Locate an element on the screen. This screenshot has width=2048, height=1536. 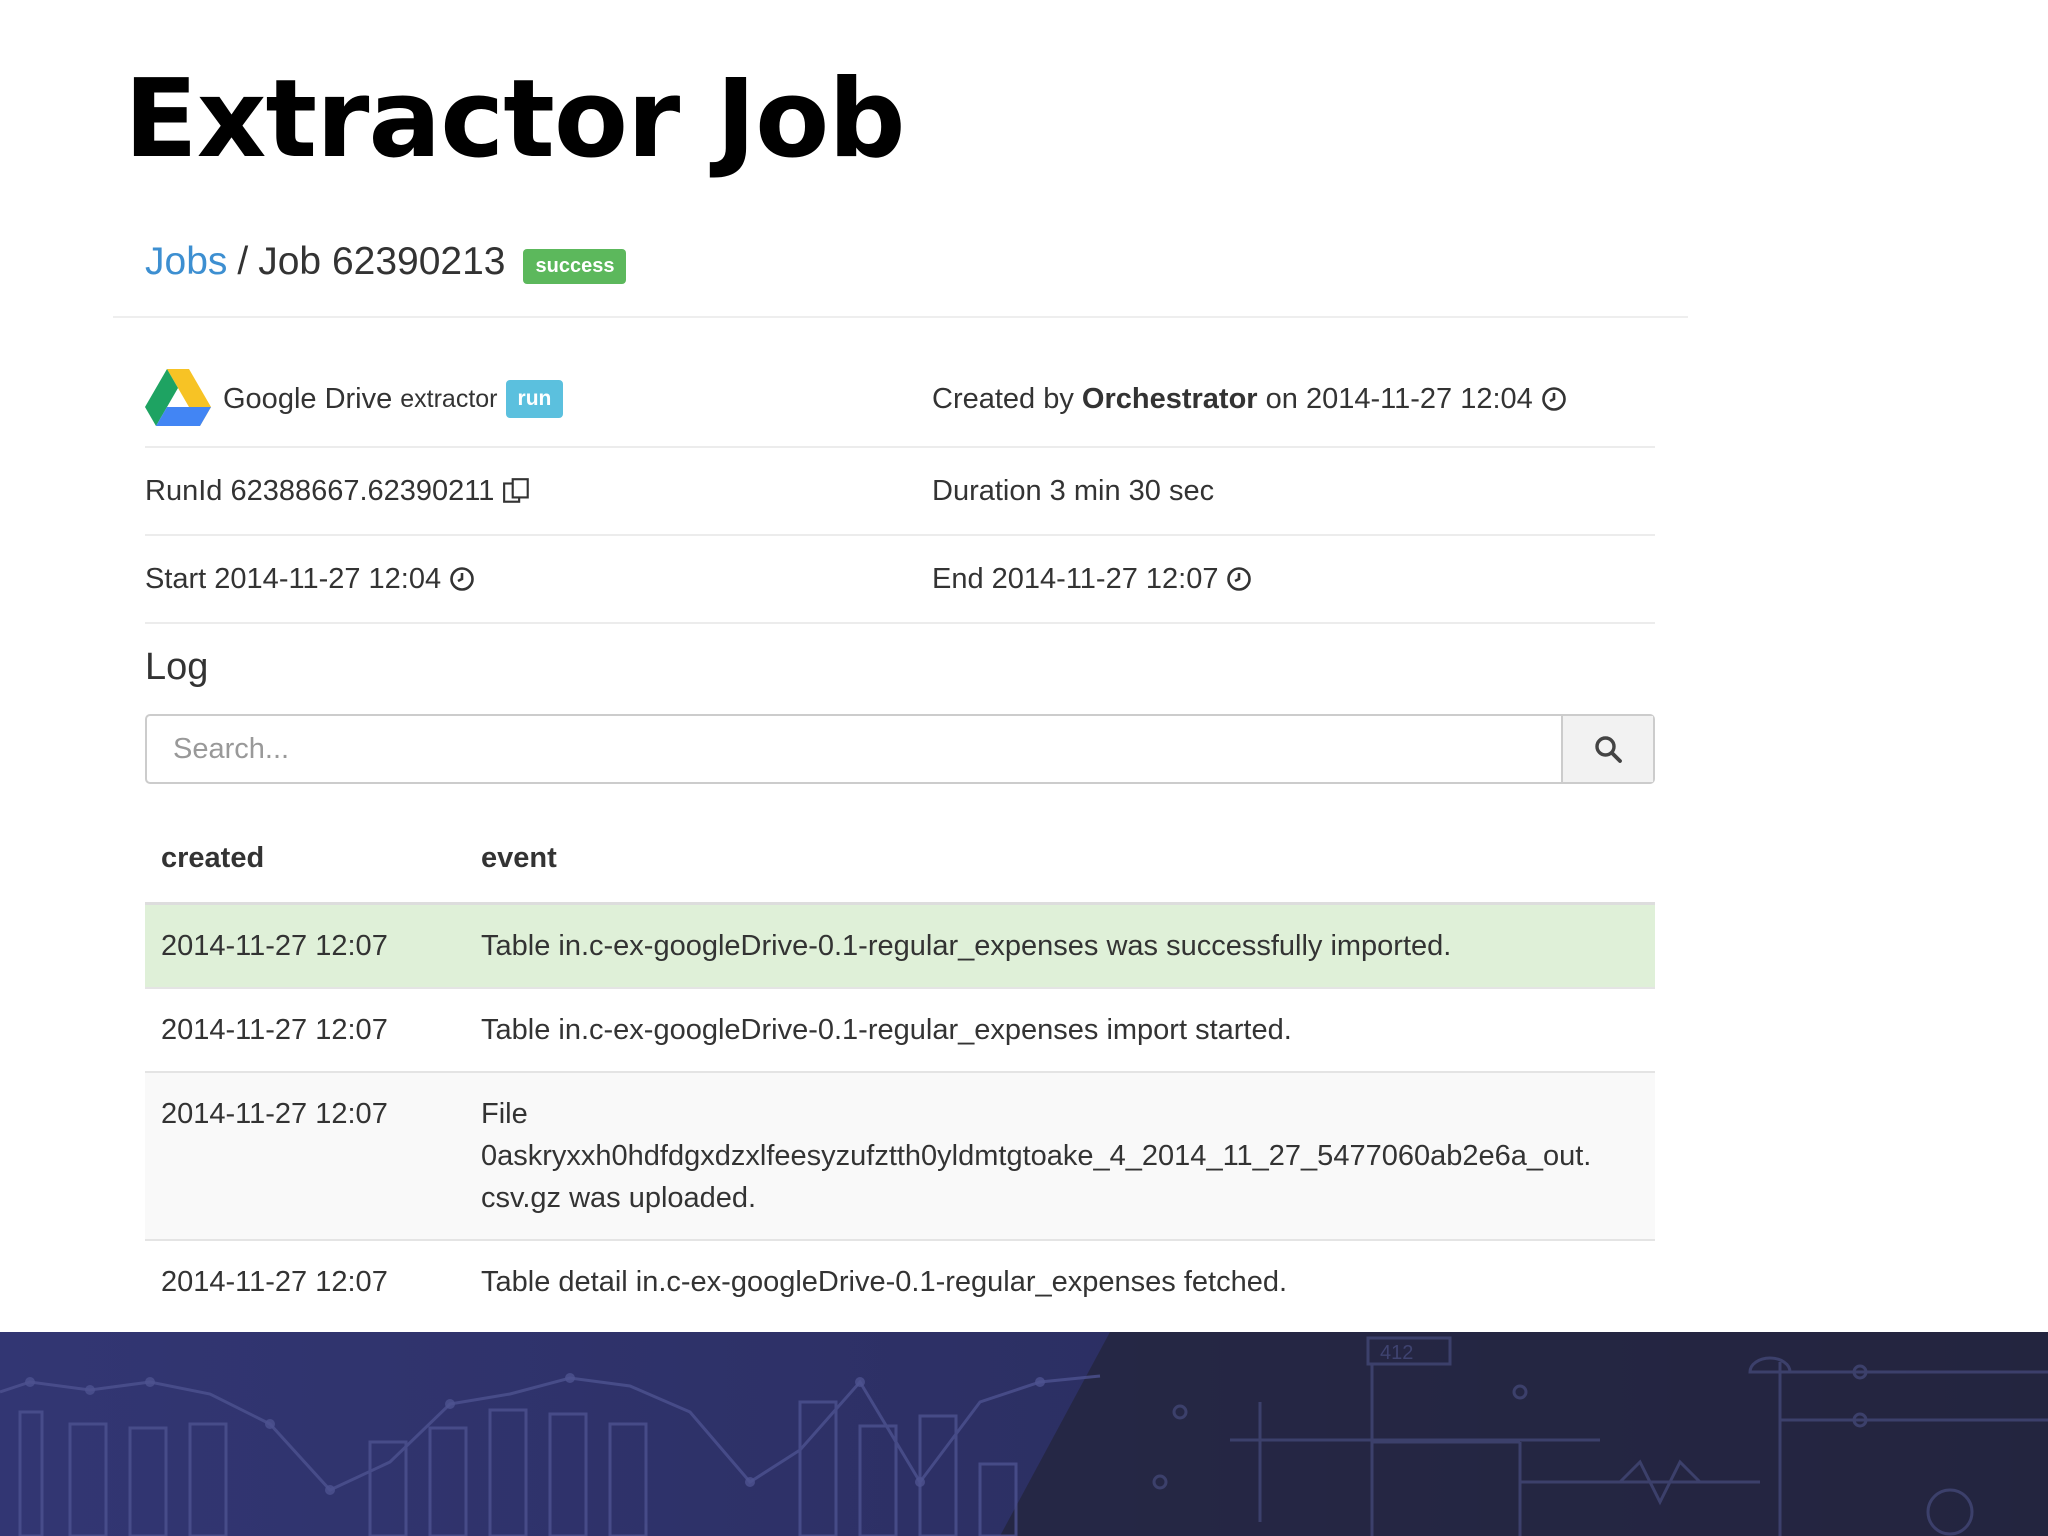
status-badge: success is located at coordinates (575, 266).